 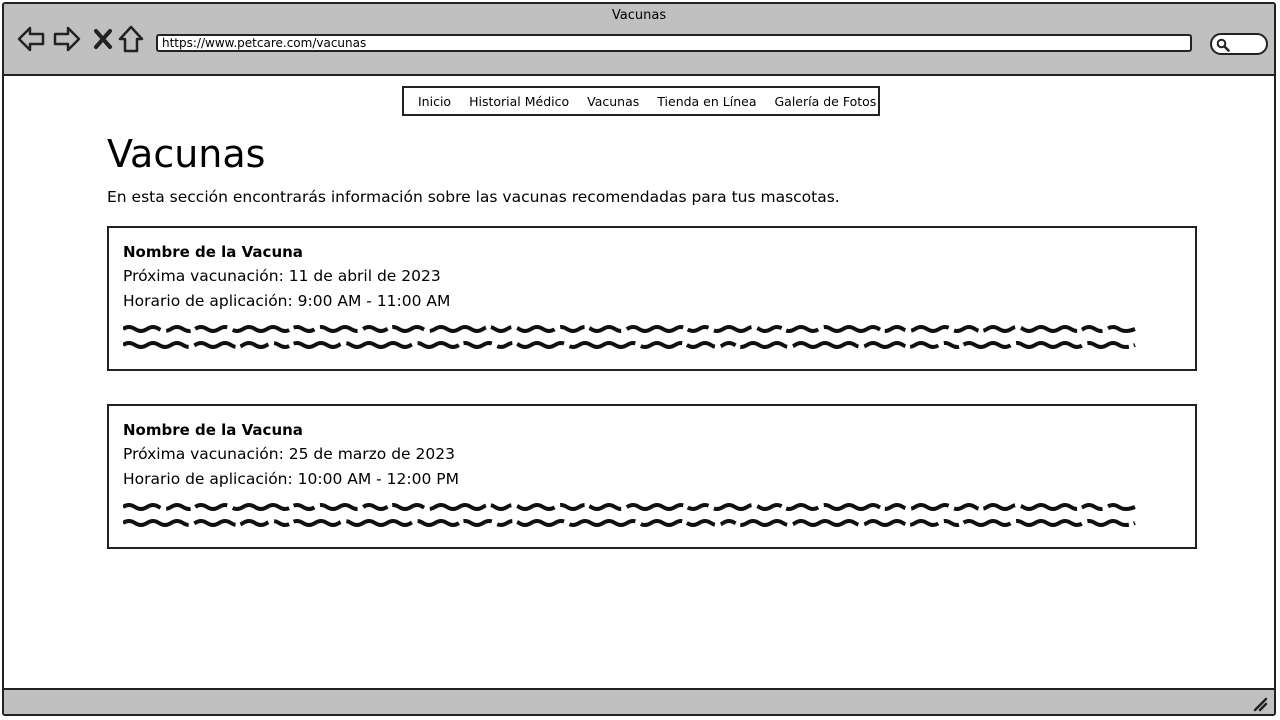 What do you see at coordinates (282, 276) in the screenshot?
I see `vaccine-next-date: Próxima vacunación: 11 de abril de 2023` at bounding box center [282, 276].